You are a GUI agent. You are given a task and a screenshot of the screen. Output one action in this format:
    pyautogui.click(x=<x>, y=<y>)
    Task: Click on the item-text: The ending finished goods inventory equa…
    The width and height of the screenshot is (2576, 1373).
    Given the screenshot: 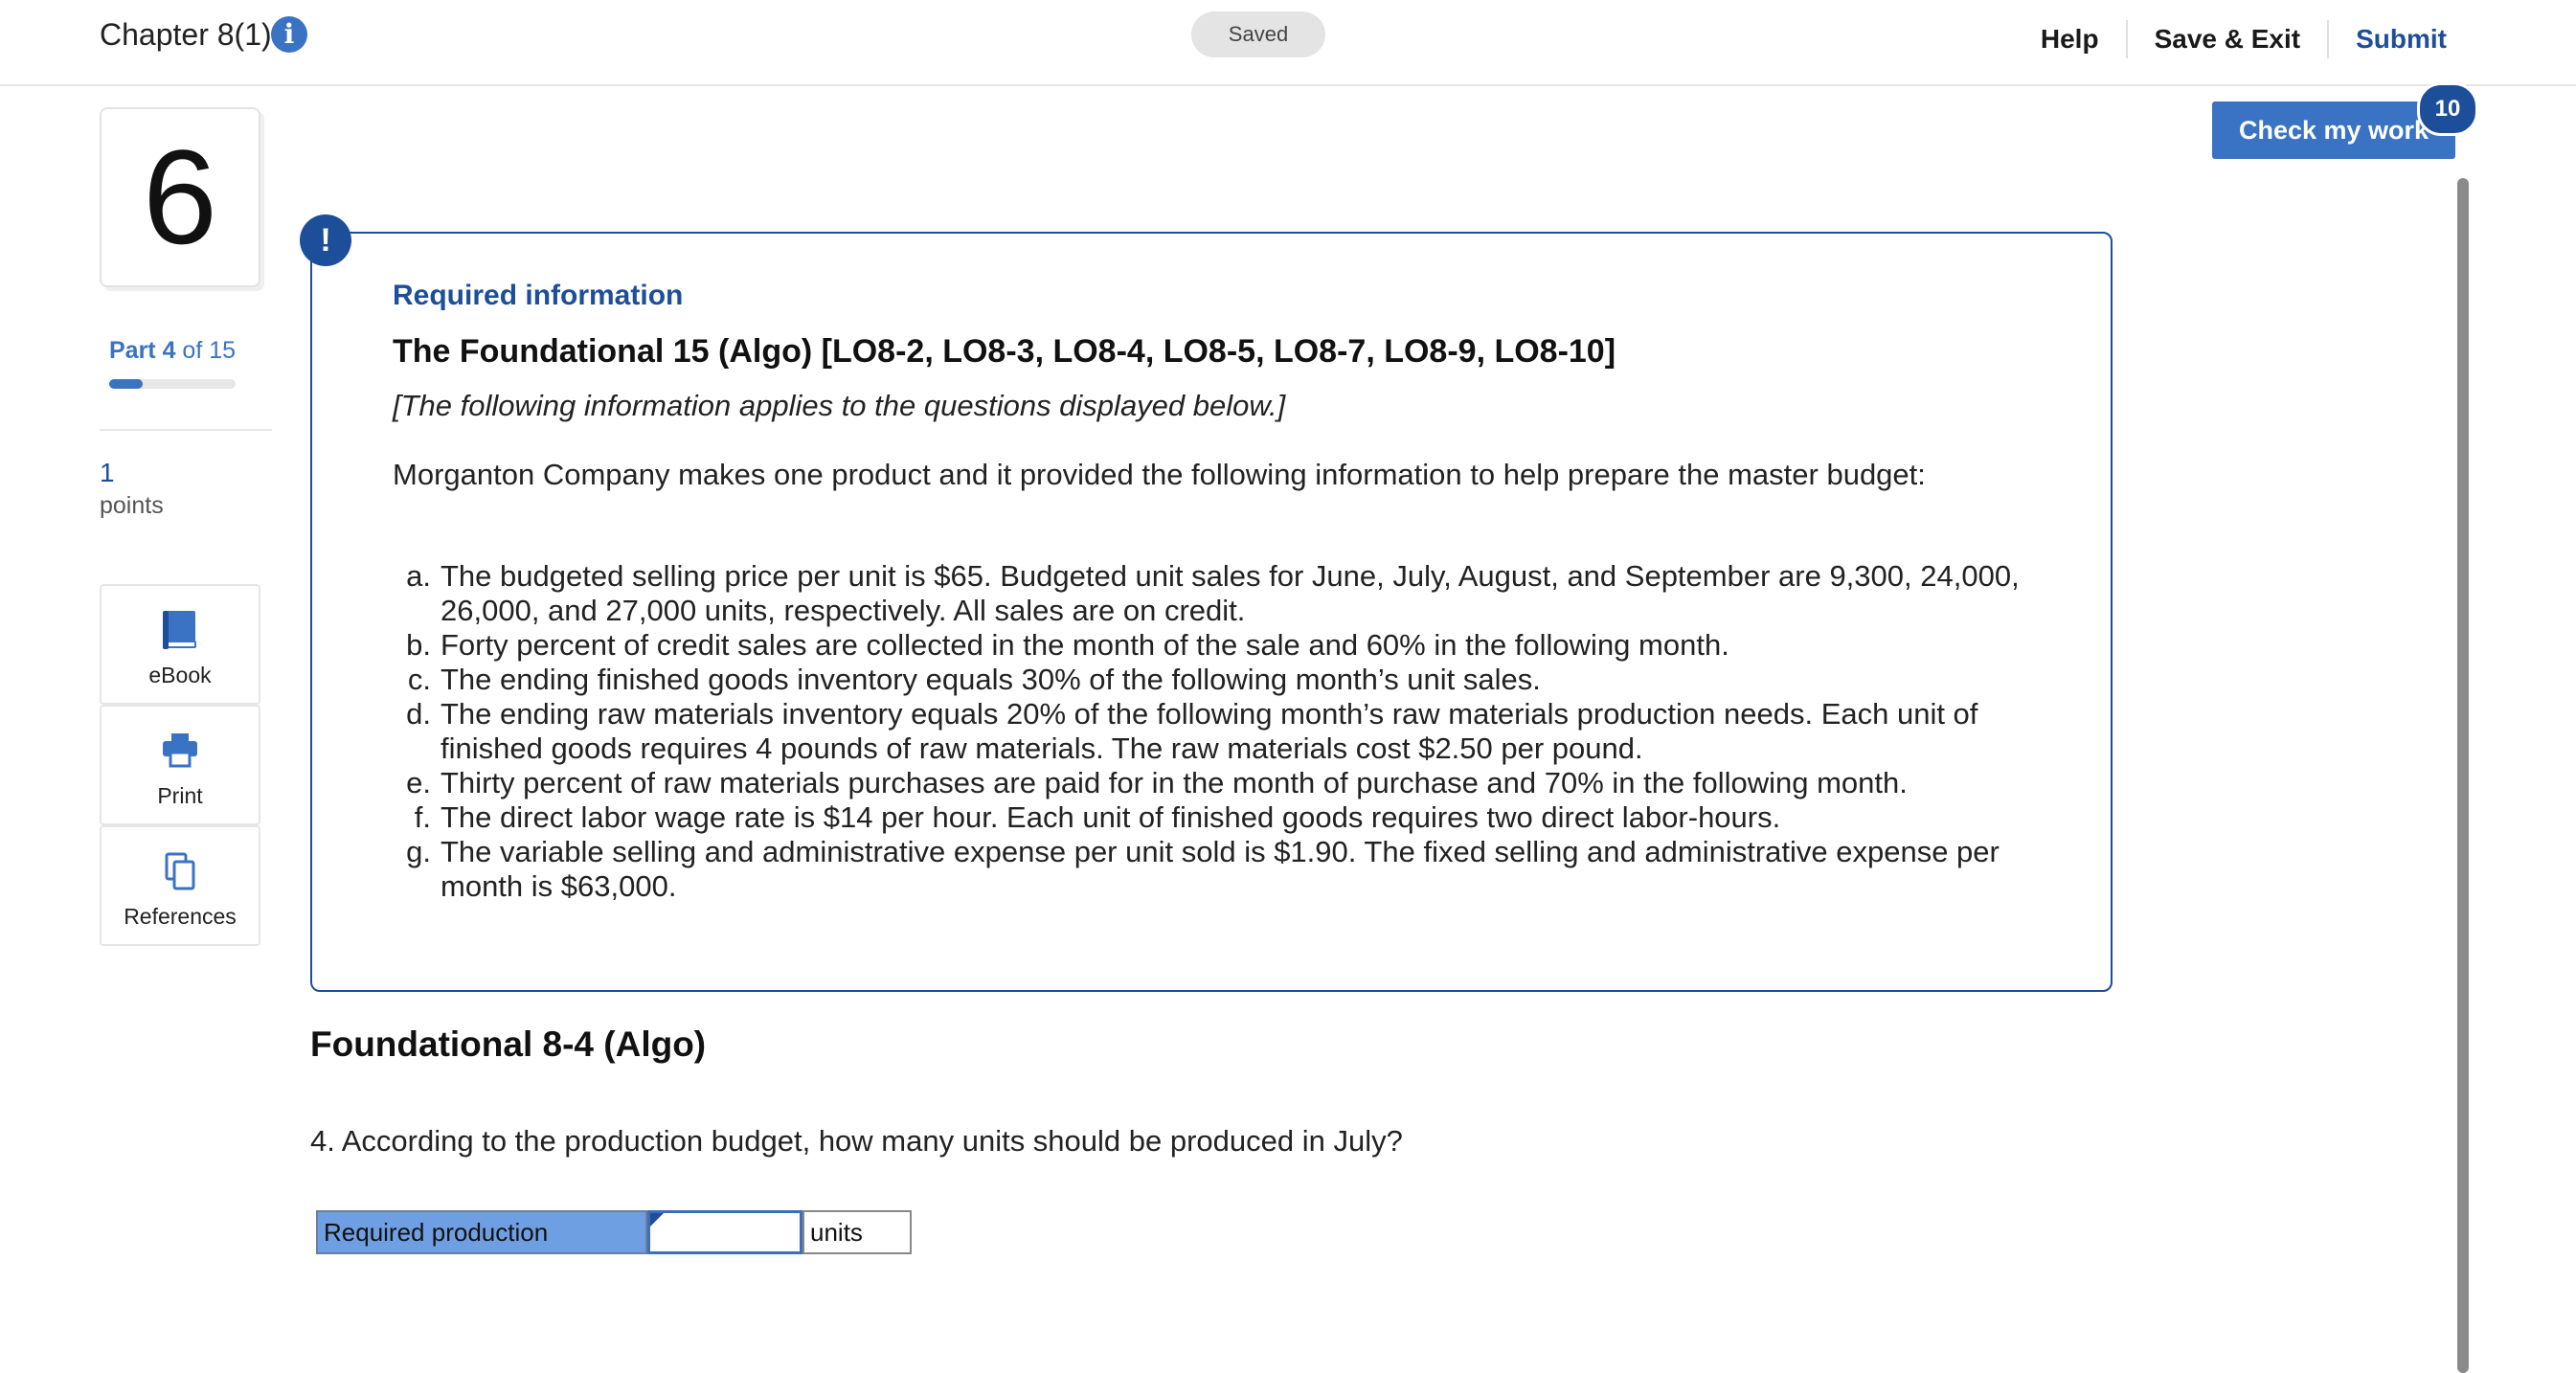 What is the action you would take?
    pyautogui.click(x=991, y=679)
    